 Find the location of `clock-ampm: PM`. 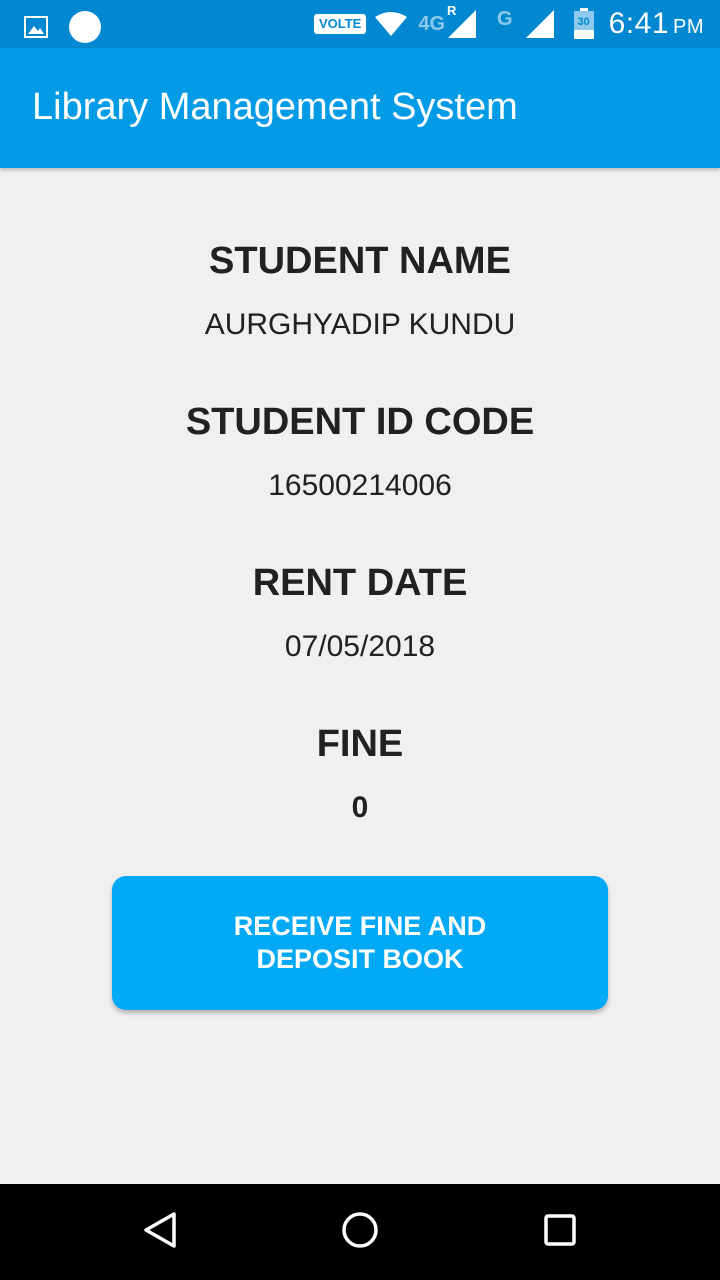

clock-ampm: PM is located at coordinates (688, 27).